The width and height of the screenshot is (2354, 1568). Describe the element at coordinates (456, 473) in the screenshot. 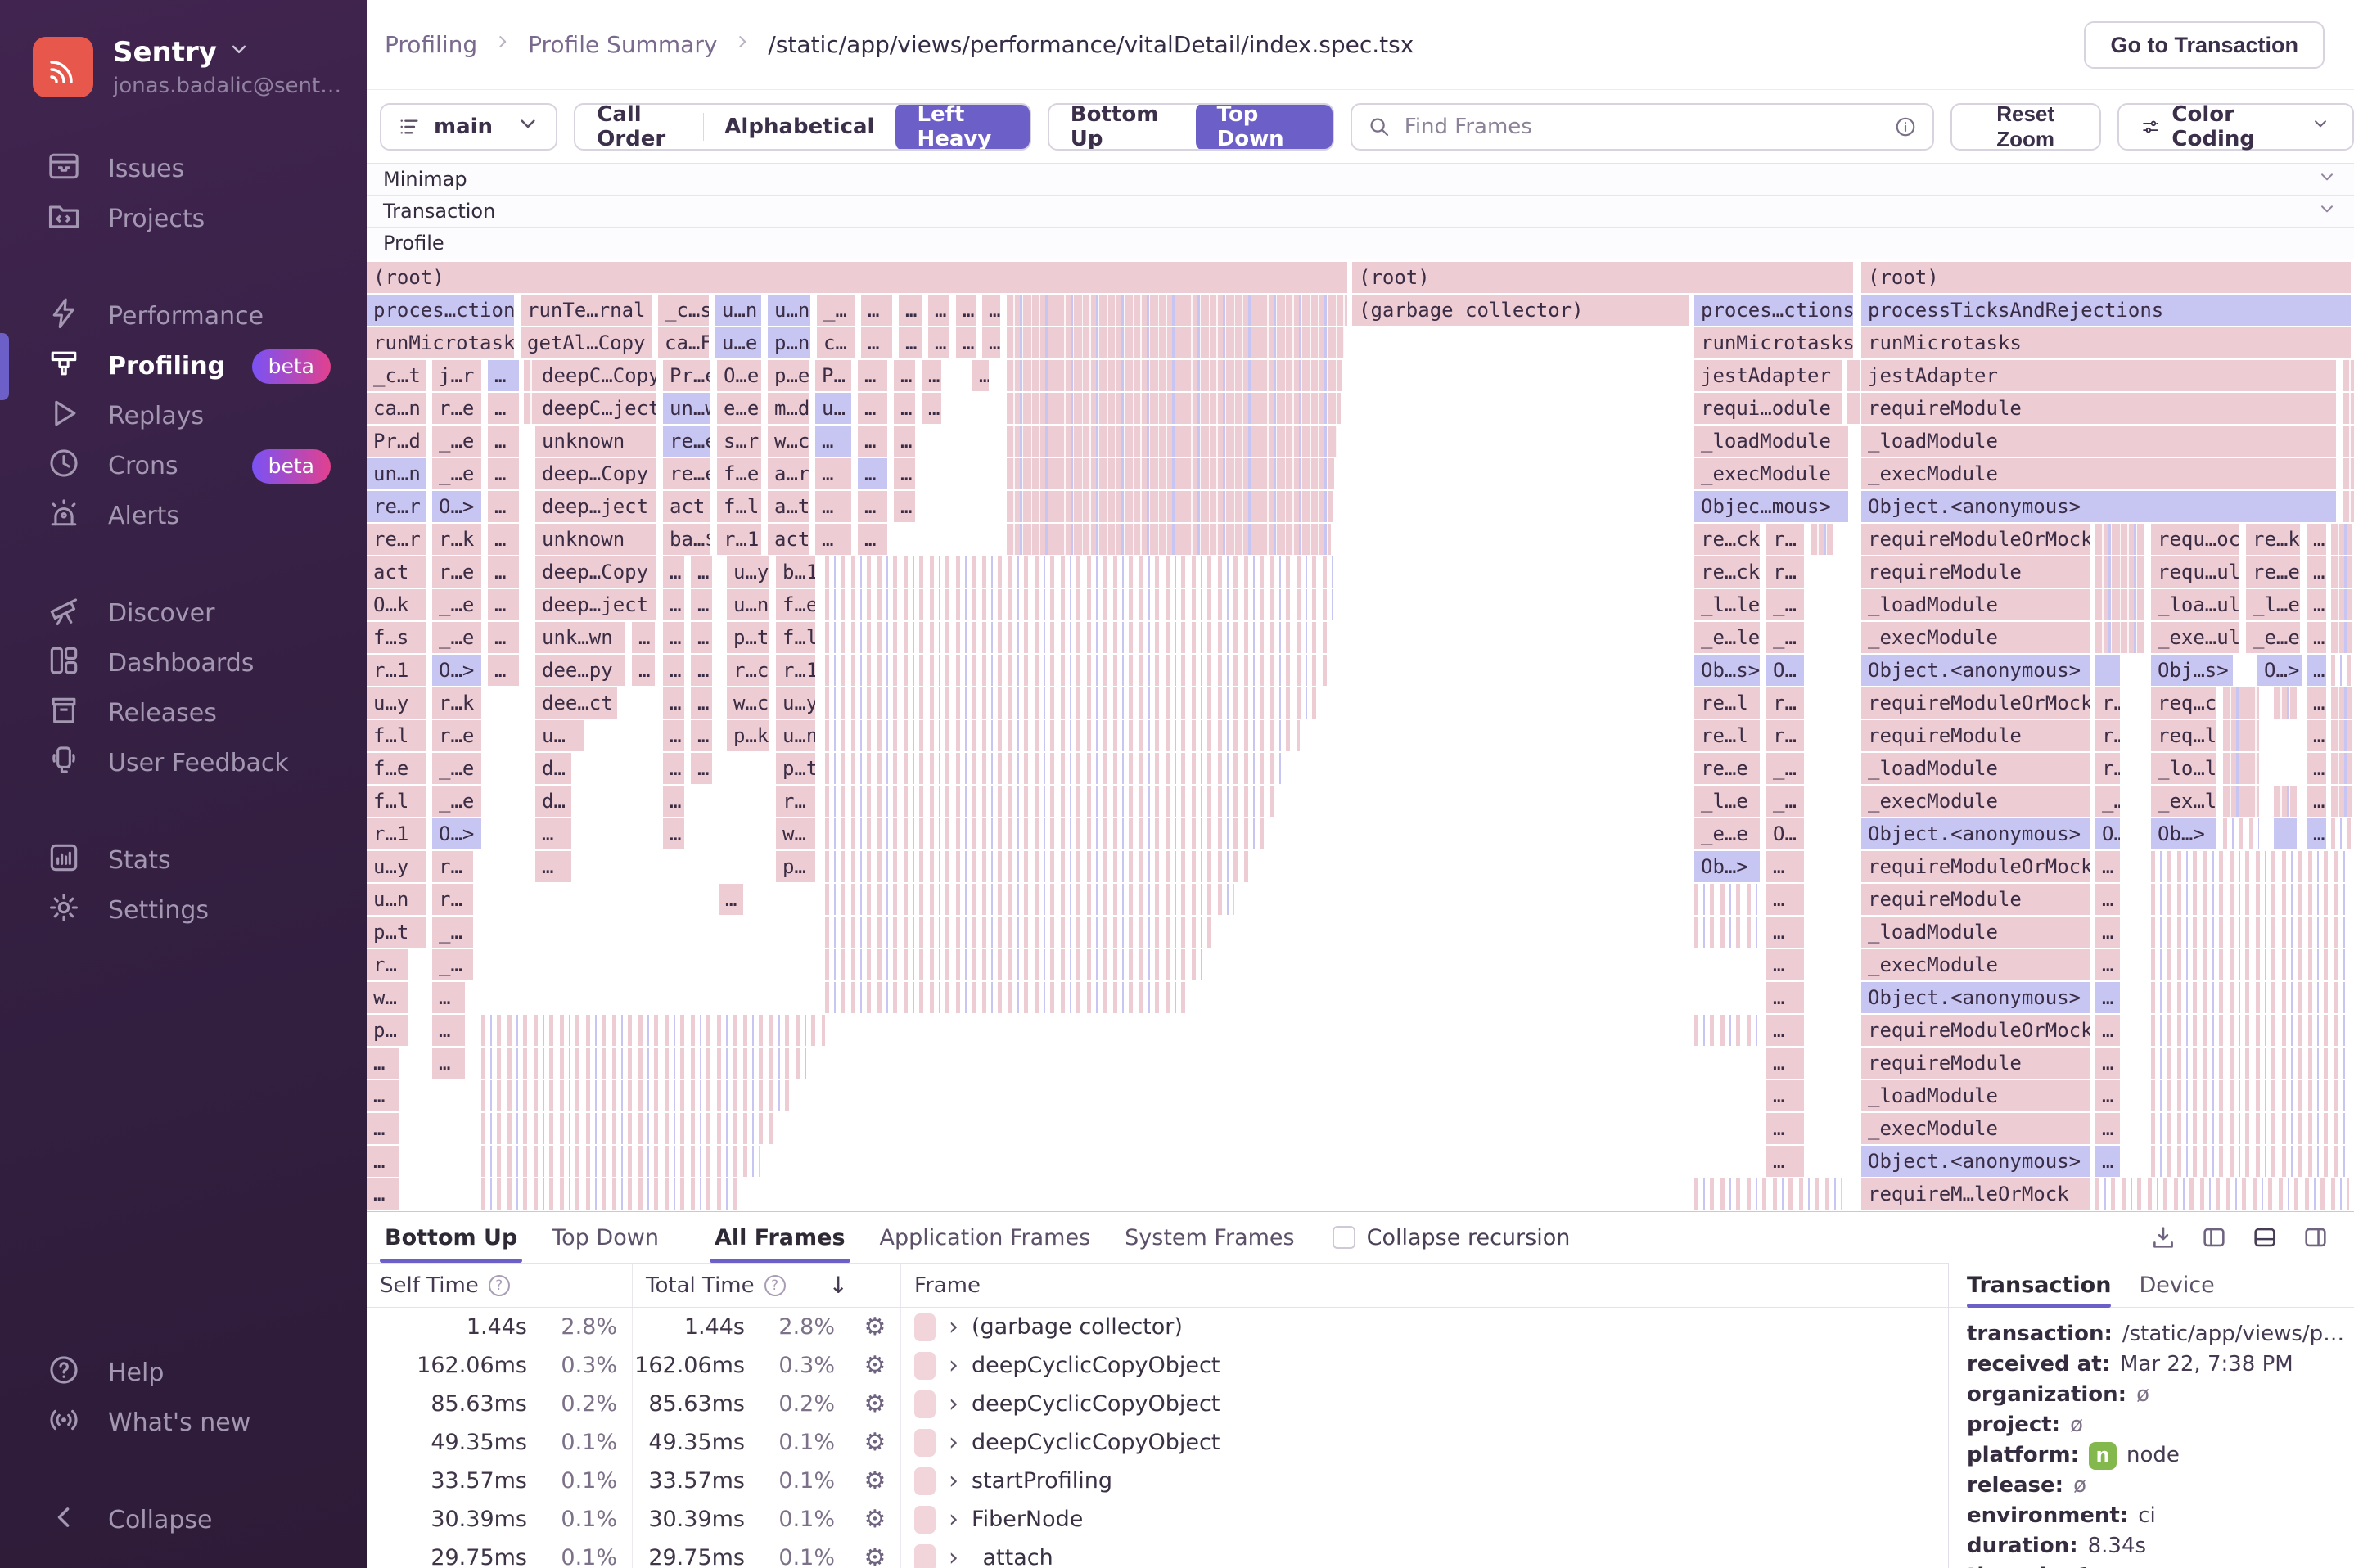

I see `frame-cell: _…e` at that location.